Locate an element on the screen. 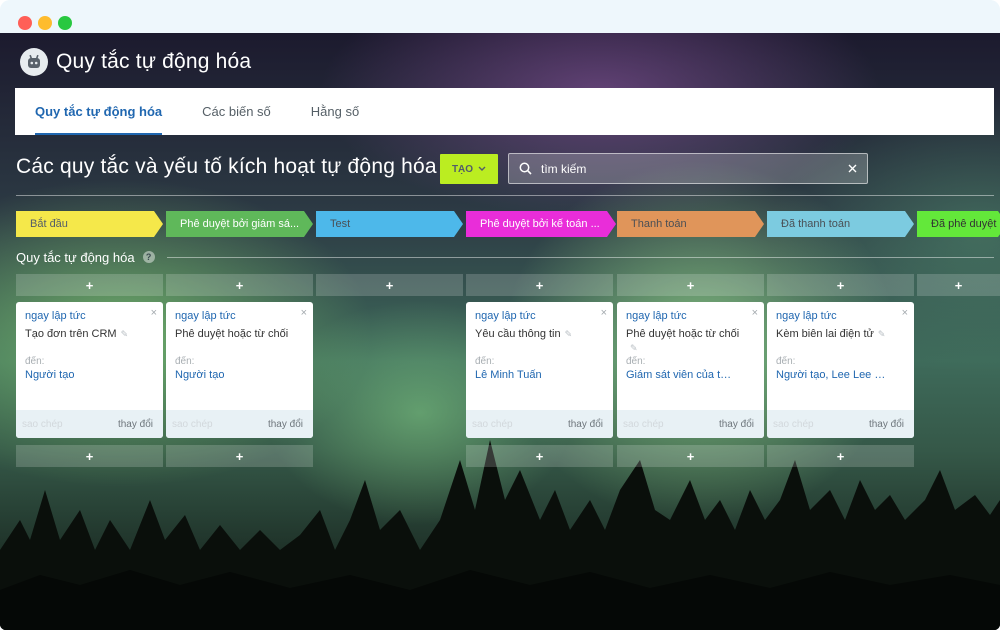  section-title: Quy tắc tự động hóa is located at coordinates (75, 257).